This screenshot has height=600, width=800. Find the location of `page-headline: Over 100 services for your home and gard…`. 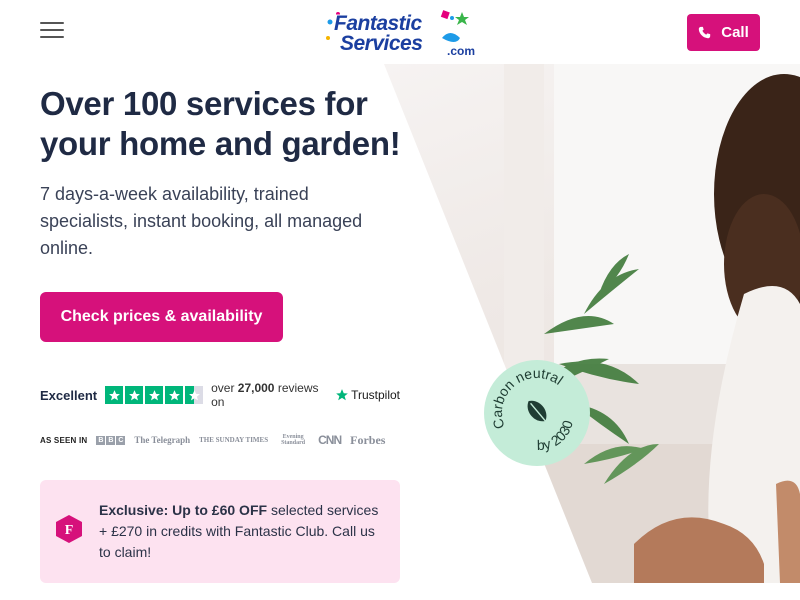

page-headline: Over 100 services for your home and gard… is located at coordinates (220, 123).